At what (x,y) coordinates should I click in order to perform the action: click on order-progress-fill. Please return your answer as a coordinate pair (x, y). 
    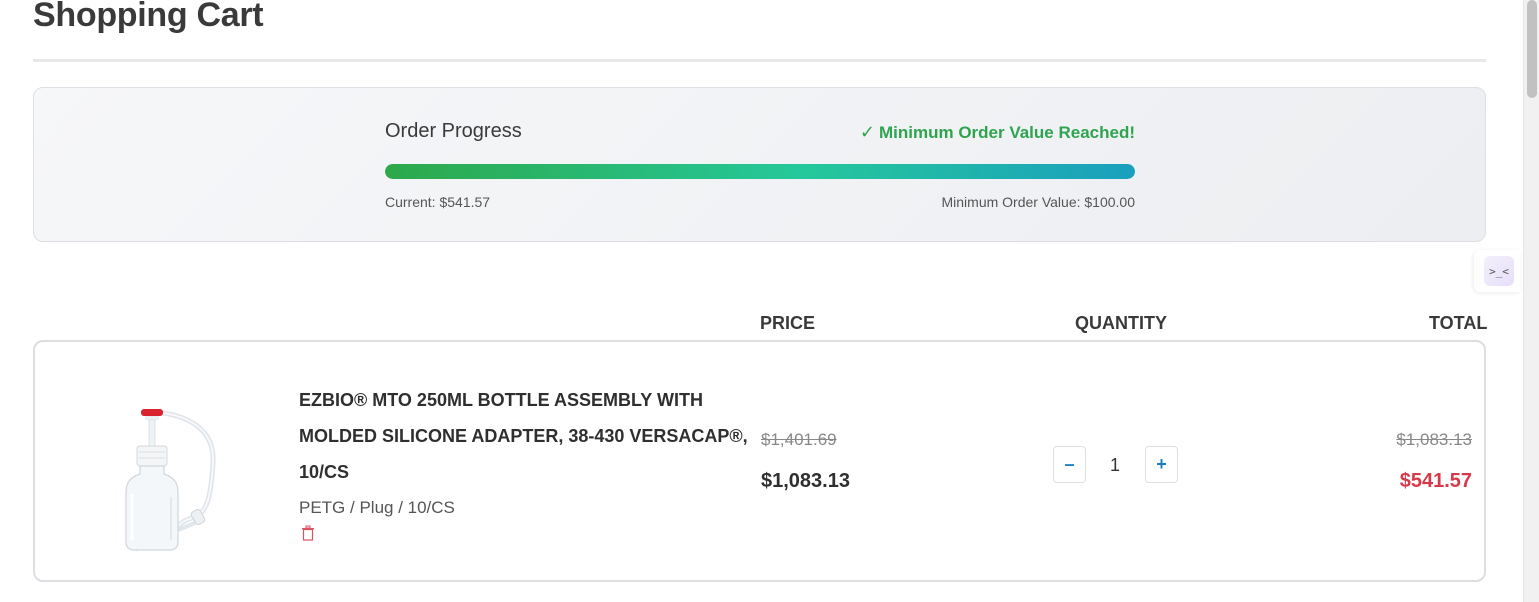
    Looking at the image, I should click on (760, 171).